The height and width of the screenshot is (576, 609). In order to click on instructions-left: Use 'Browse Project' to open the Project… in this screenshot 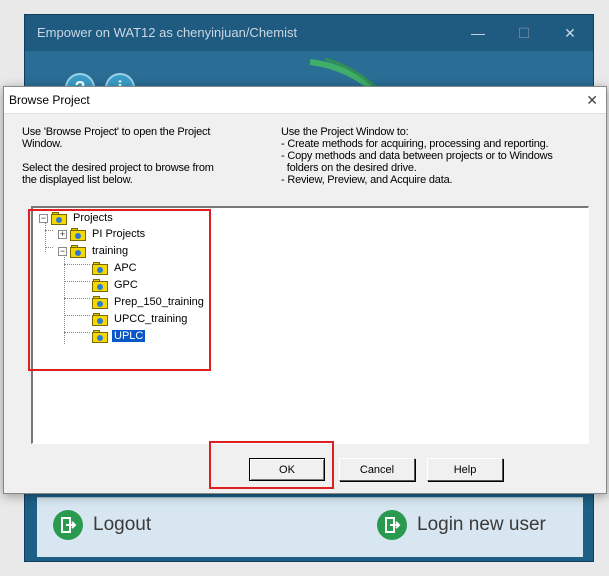, I will do `click(118, 156)`.